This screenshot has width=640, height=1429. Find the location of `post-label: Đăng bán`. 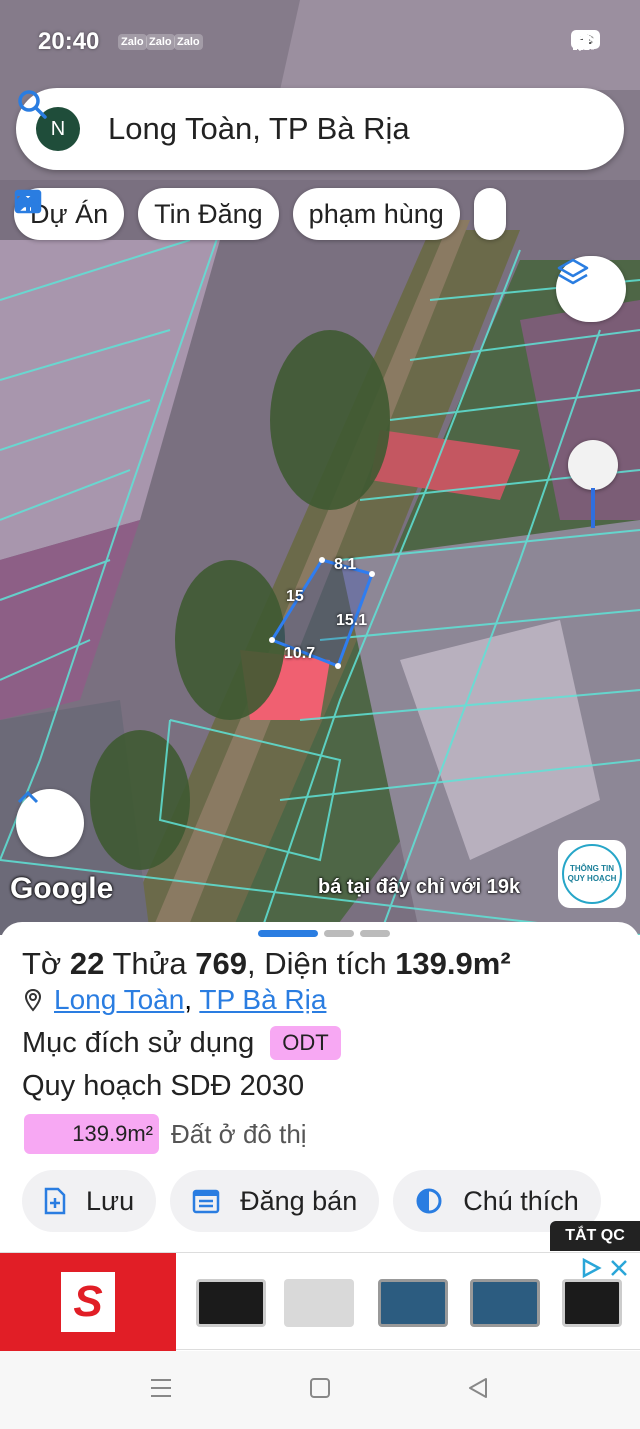

post-label: Đăng bán is located at coordinates (299, 1200).